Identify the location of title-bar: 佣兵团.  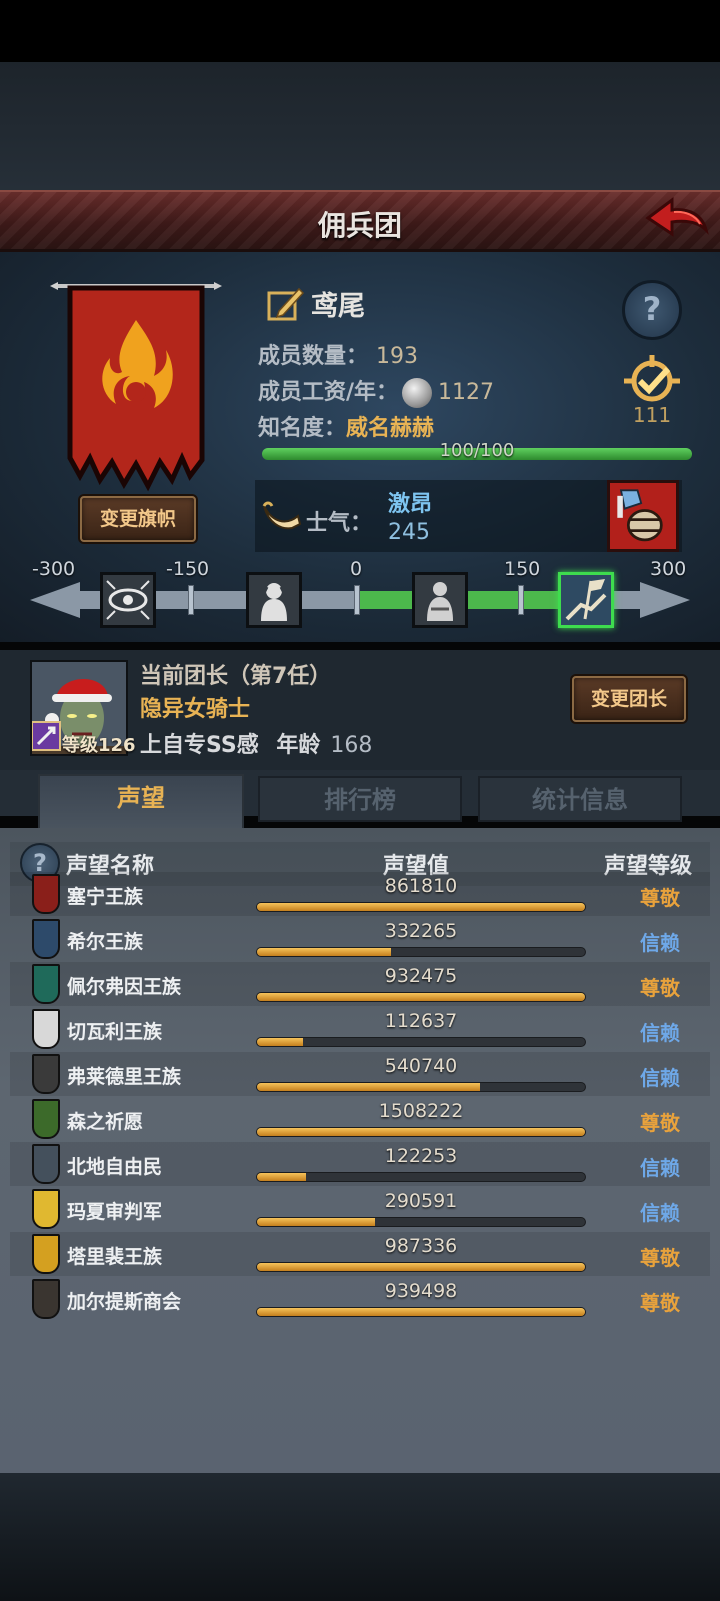
(360, 221).